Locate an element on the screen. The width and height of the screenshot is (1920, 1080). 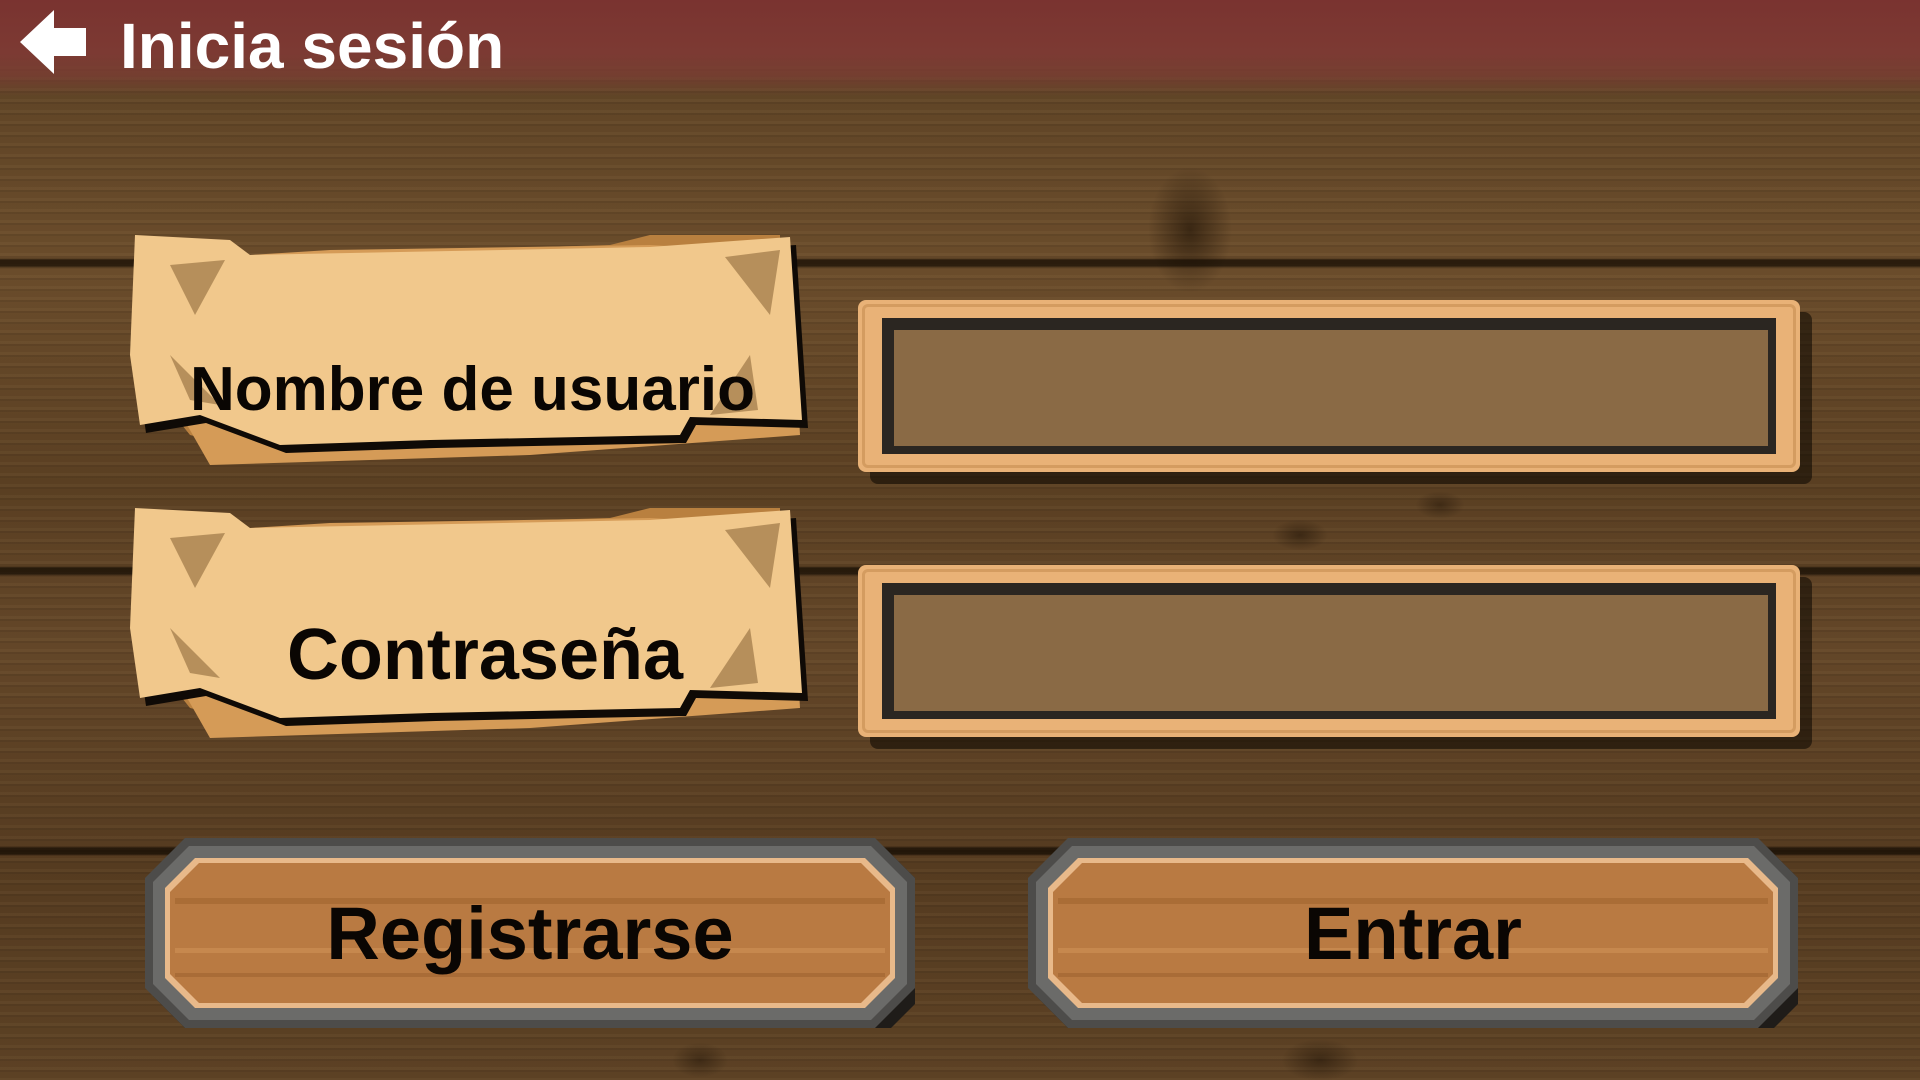
password-input-frame is located at coordinates (1329, 651).